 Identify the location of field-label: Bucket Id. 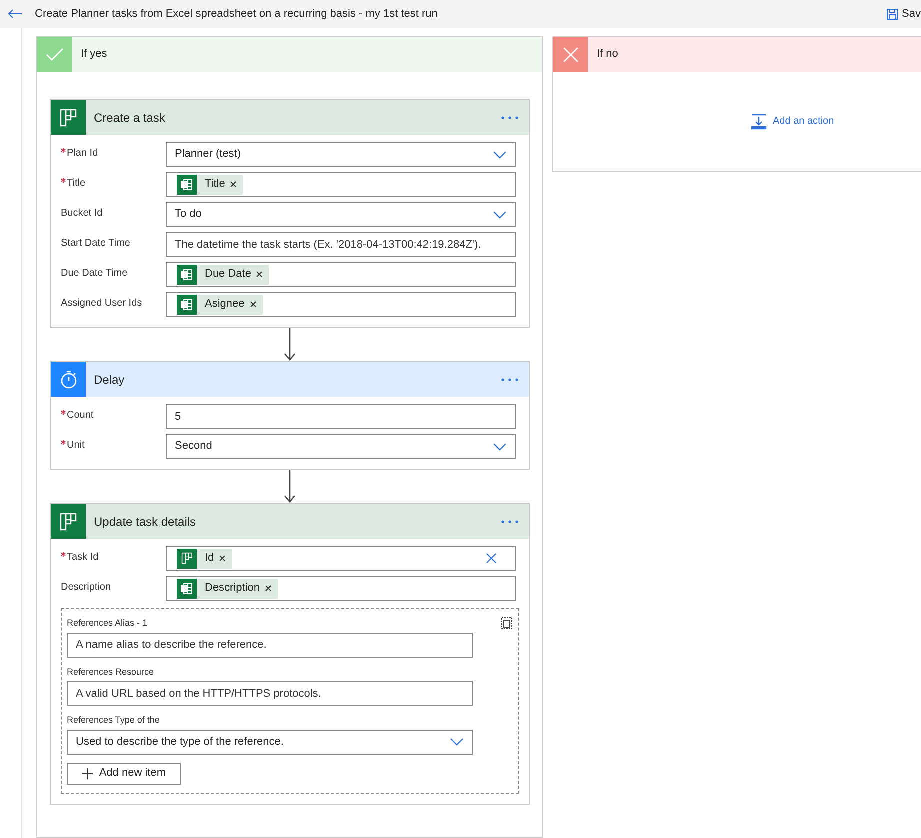
(82, 214).